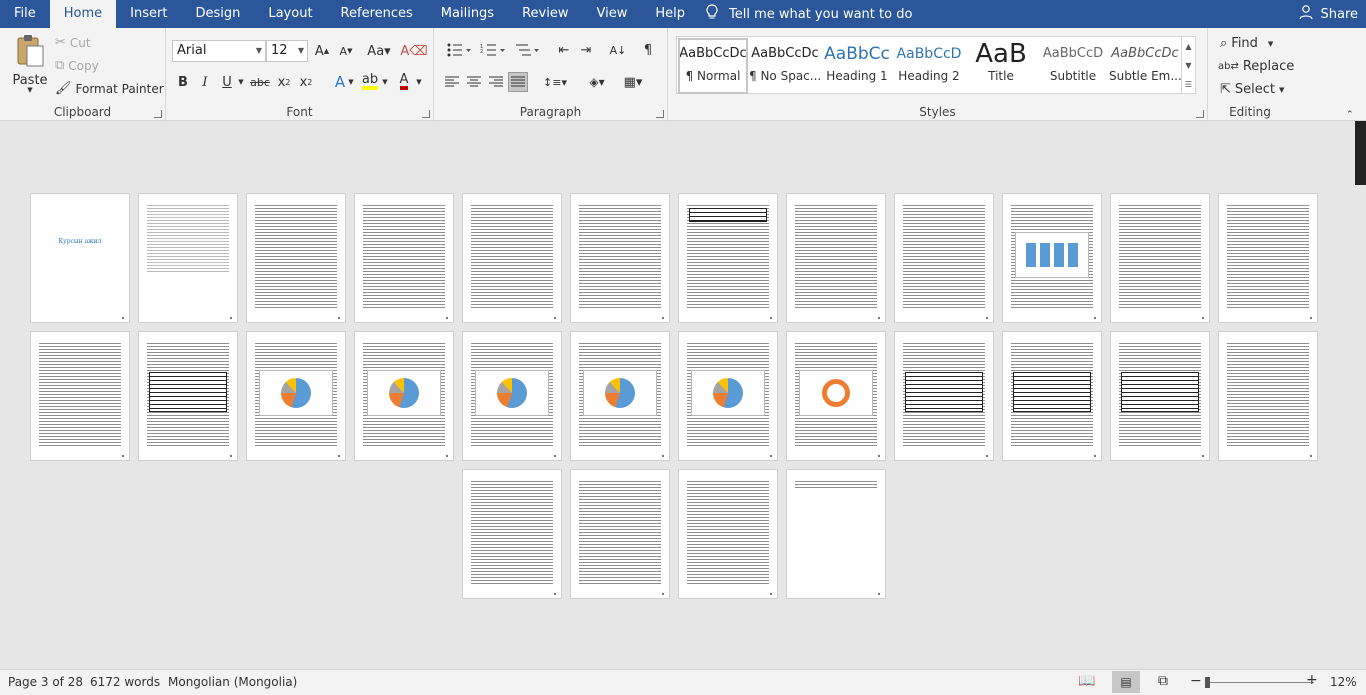 The width and height of the screenshot is (1366, 695). Describe the element at coordinates (527, 50) in the screenshot. I see `multilevel-list-icon` at that location.